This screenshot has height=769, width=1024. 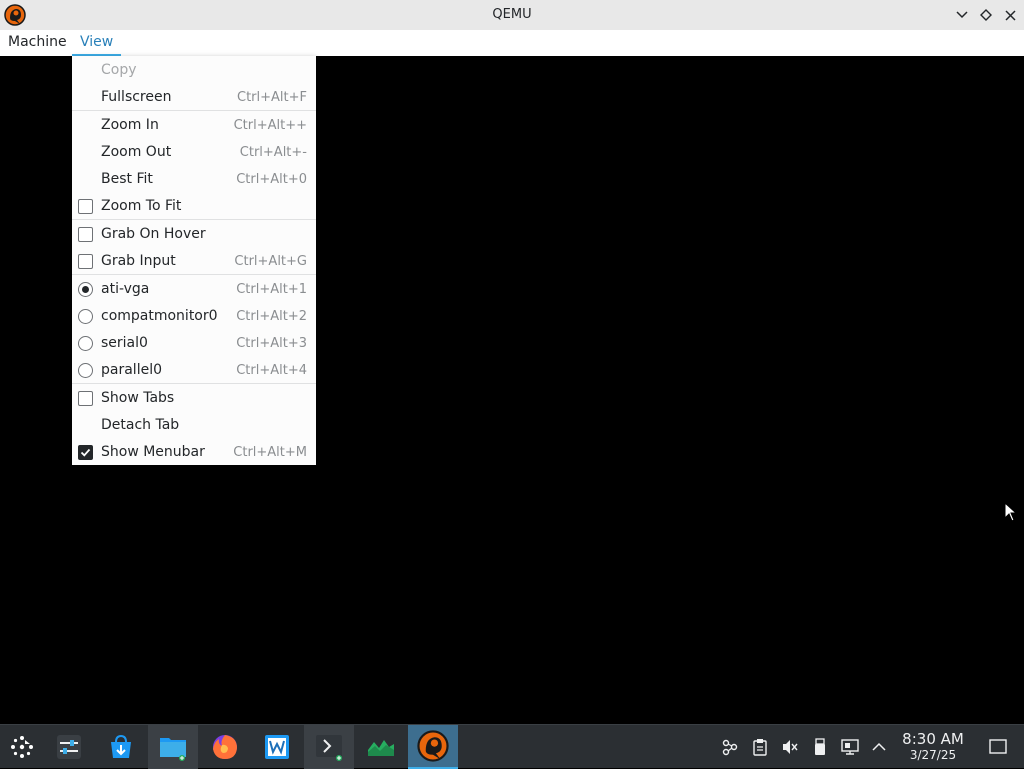 I want to click on clock-time: 8:30 AM, so click(x=933, y=739).